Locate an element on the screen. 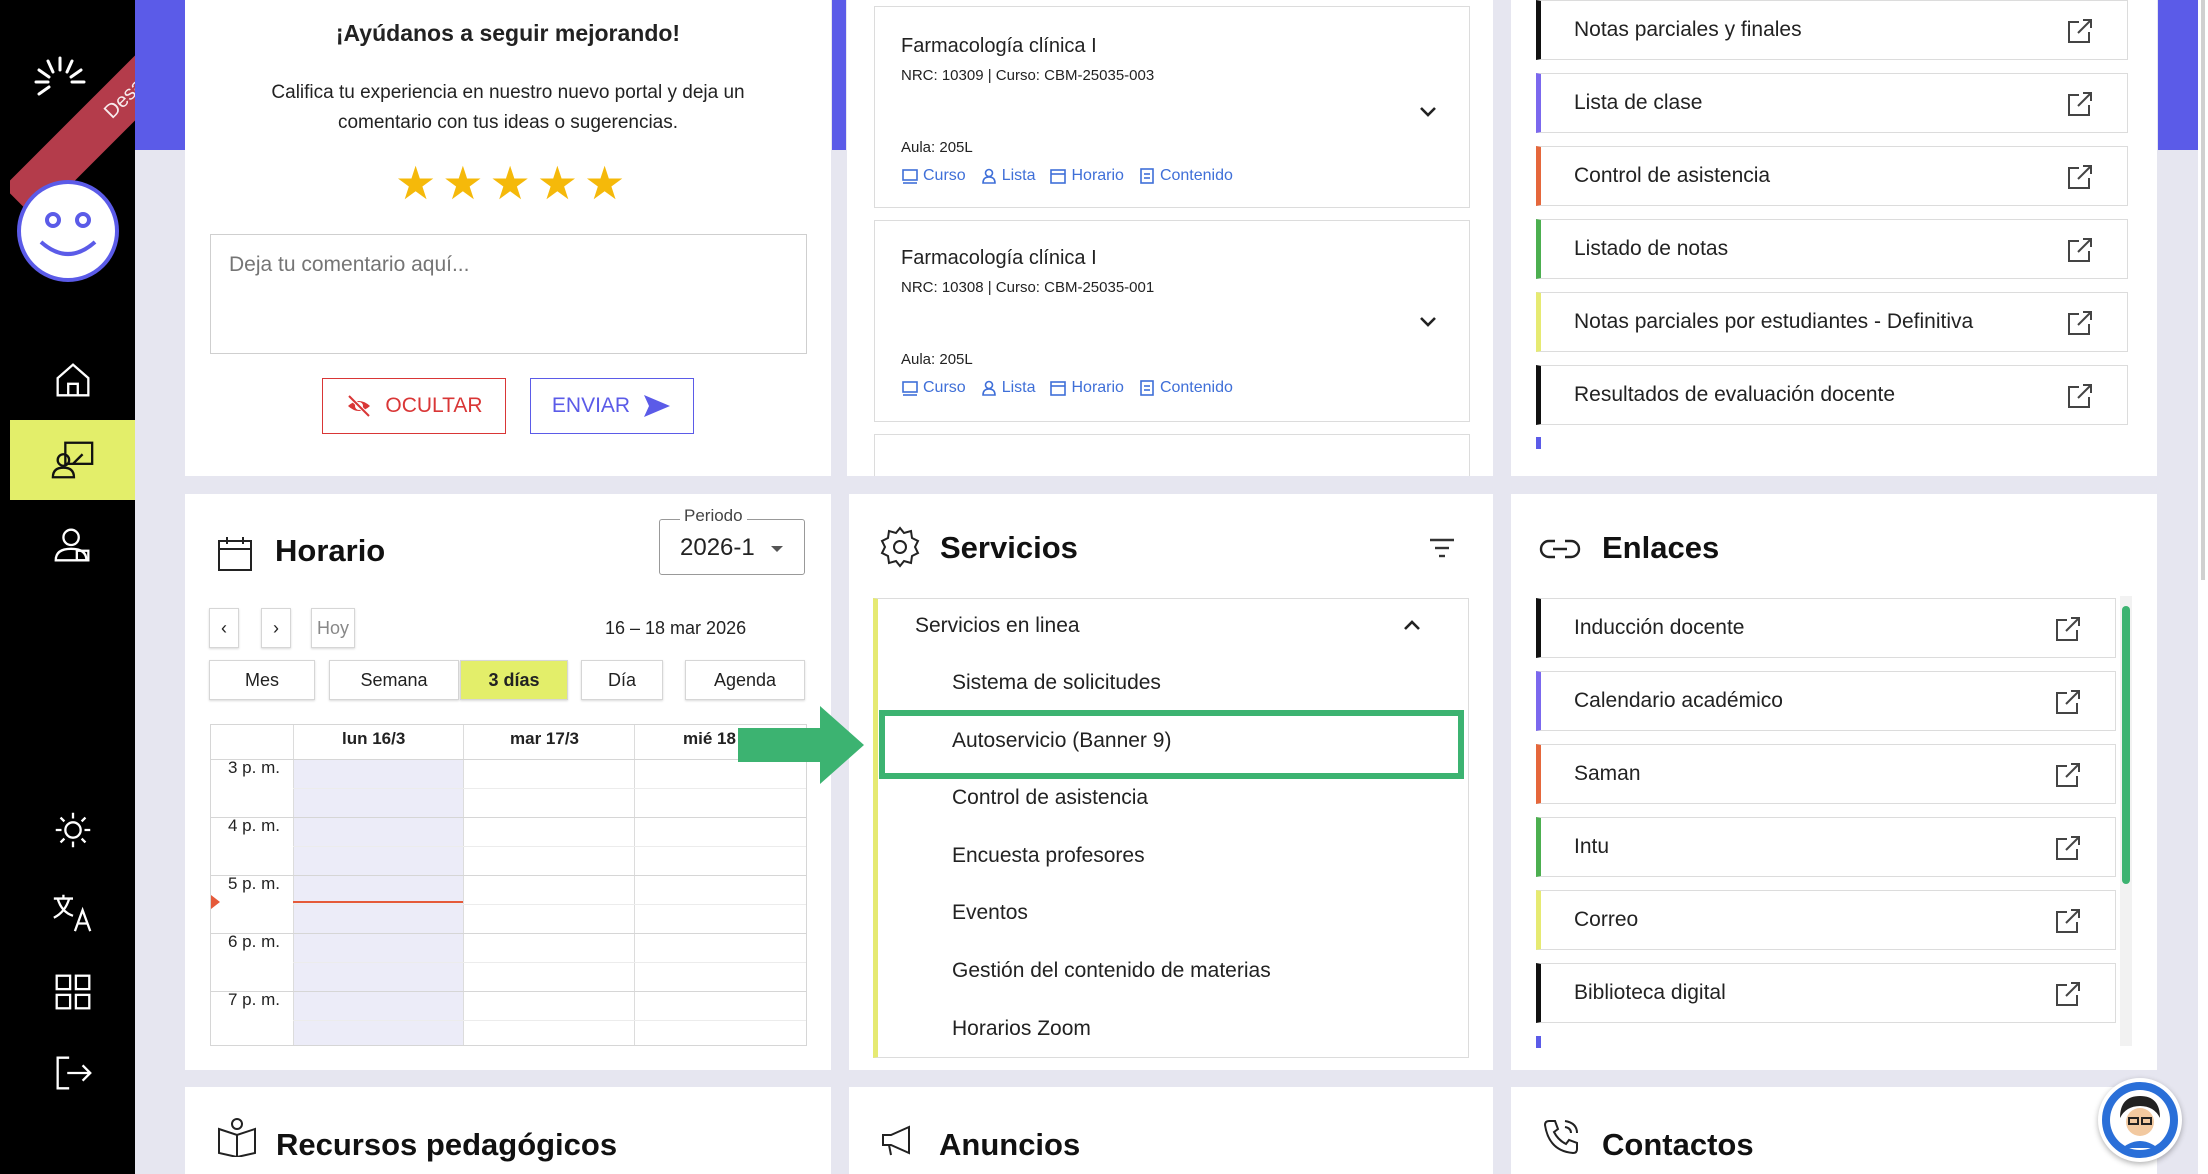 Image resolution: width=2208 pixels, height=1174 pixels. chevron-up-icon is located at coordinates (1412, 625).